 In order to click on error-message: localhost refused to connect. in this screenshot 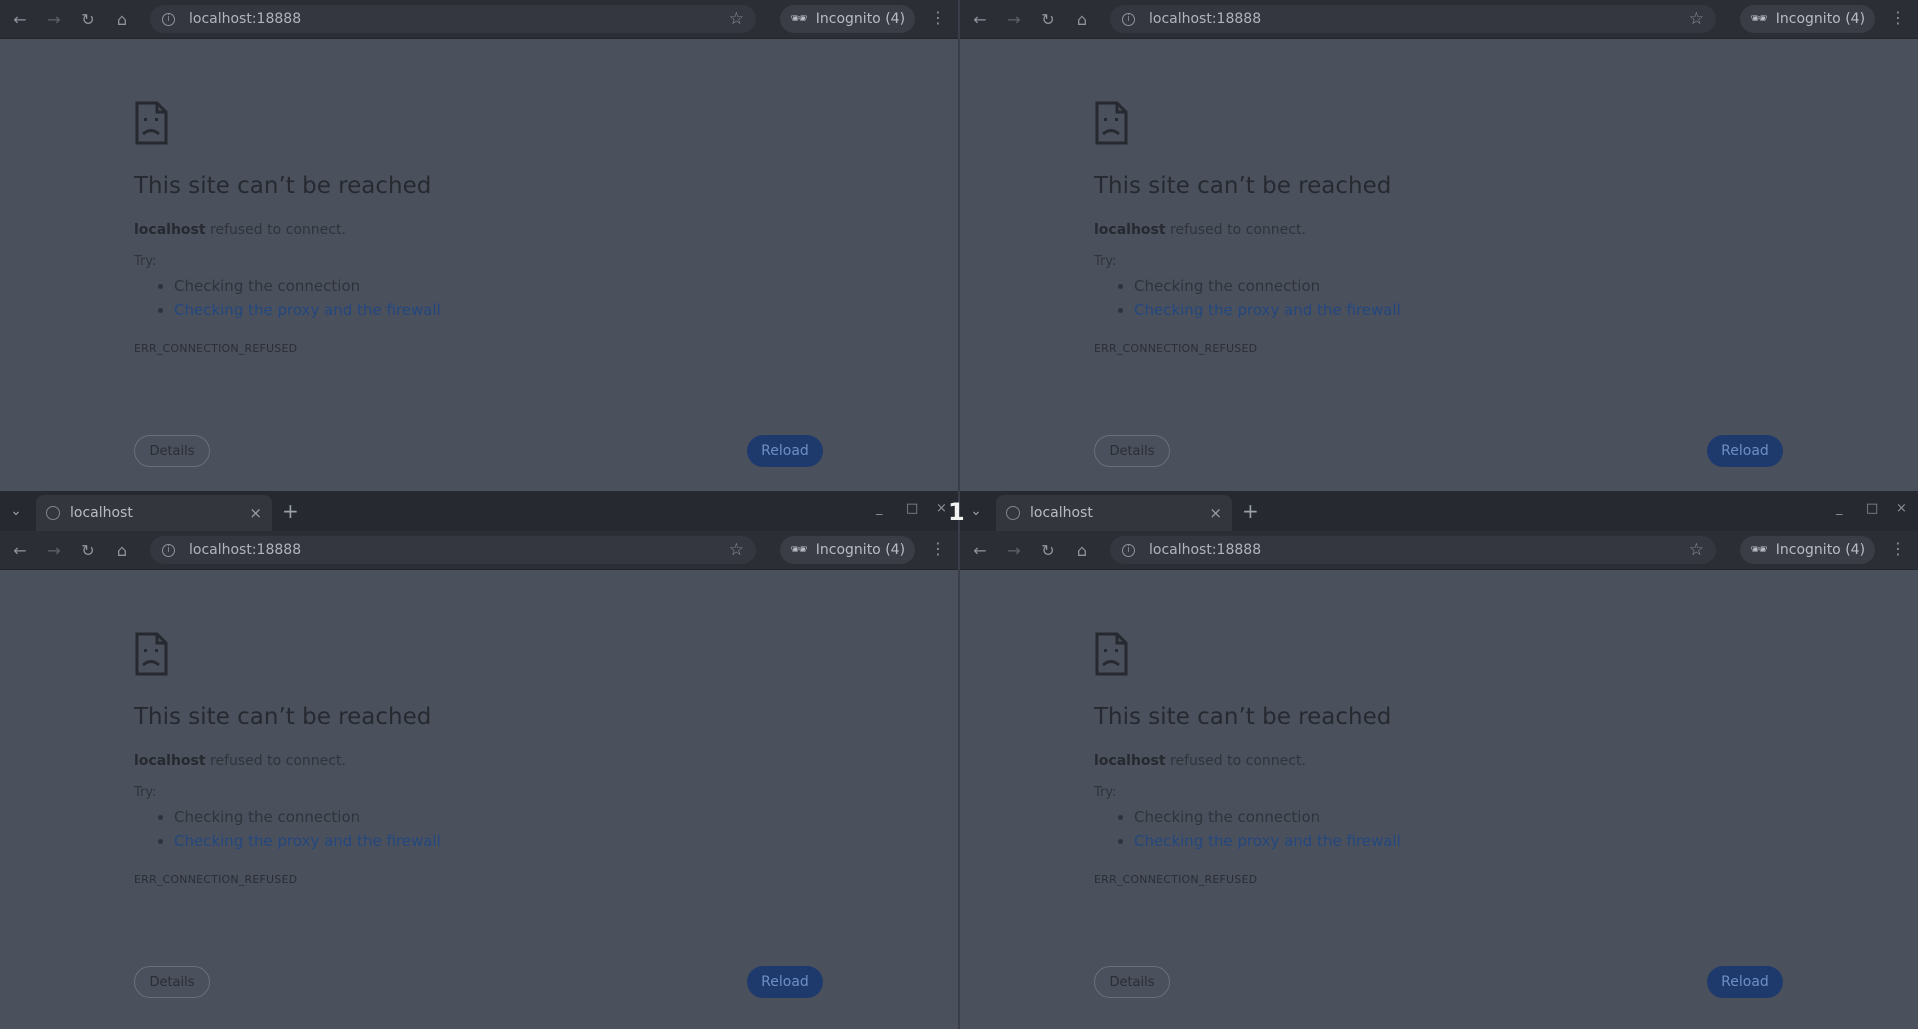, I will do `click(1200, 230)`.